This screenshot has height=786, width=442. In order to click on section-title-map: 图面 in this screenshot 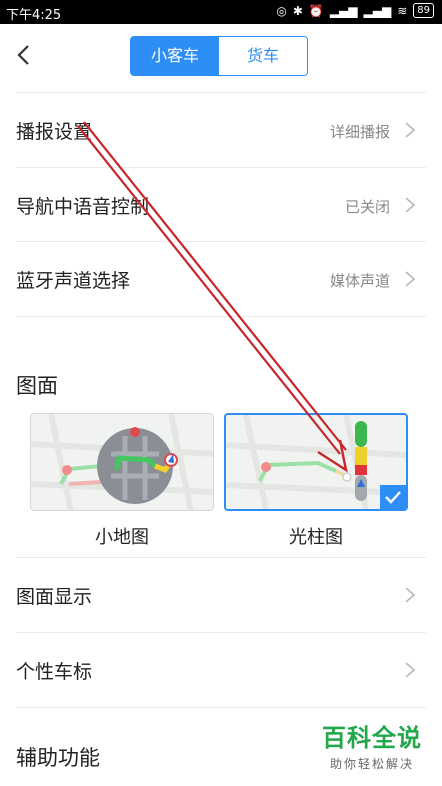, I will do `click(37, 386)`.